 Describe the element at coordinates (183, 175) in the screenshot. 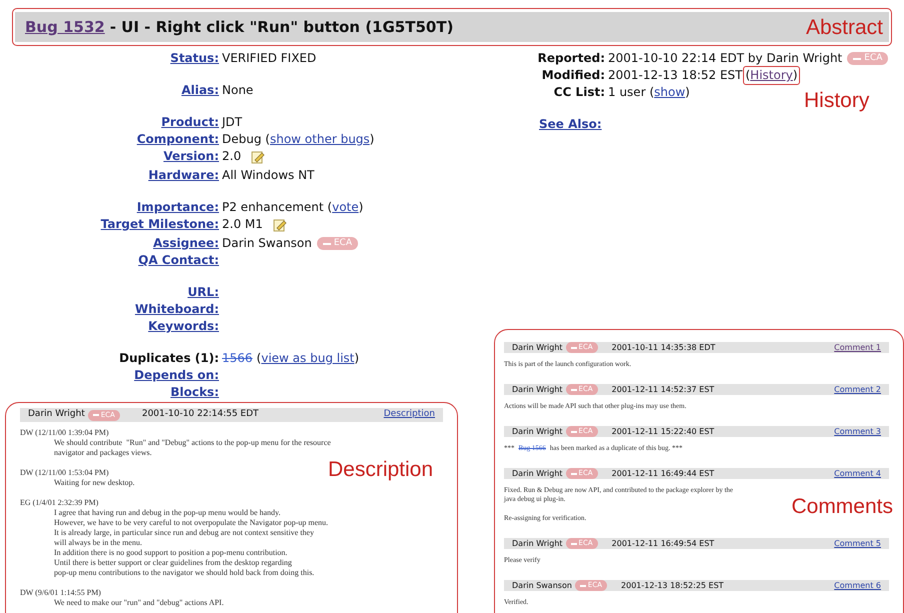

I see `field-label: Hardware:` at that location.